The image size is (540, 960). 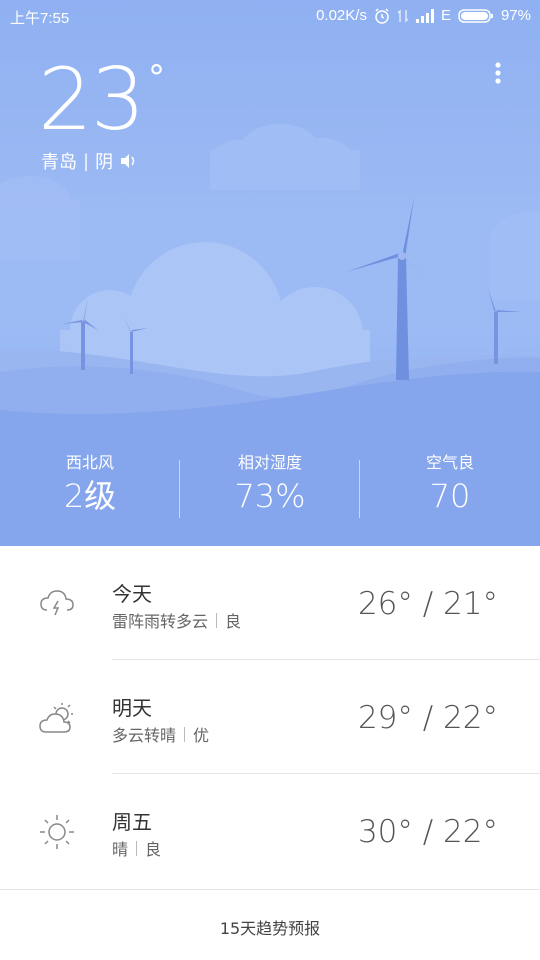 What do you see at coordinates (120, 849) in the screenshot?
I see `weather-text: 晴` at bounding box center [120, 849].